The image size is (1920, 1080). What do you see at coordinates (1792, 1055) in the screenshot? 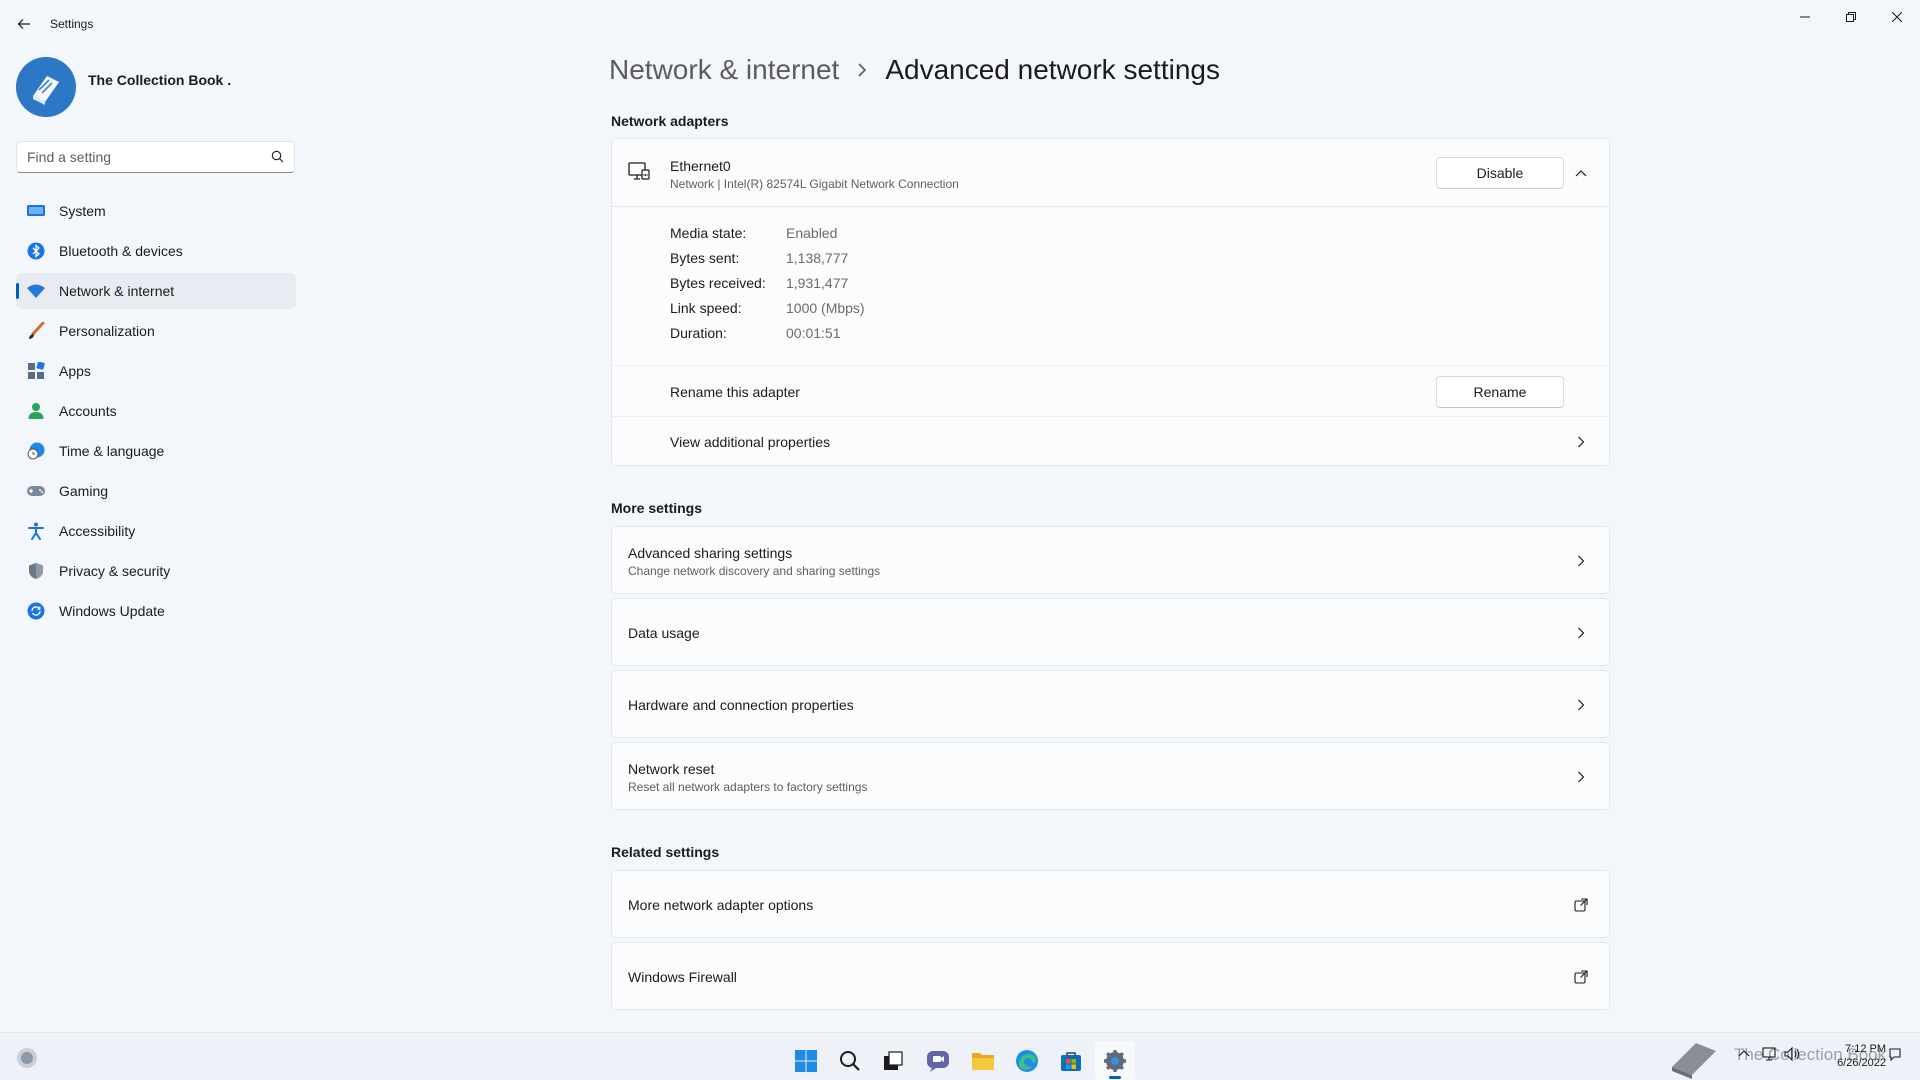
I see `volume-icon` at bounding box center [1792, 1055].